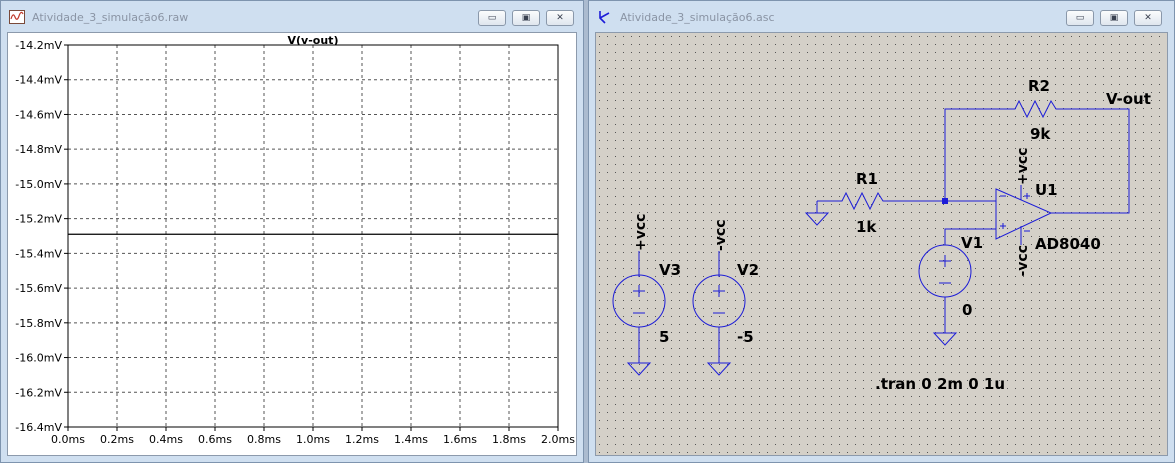 This screenshot has width=1175, height=463. Describe the element at coordinates (967, 310) in the screenshot. I see `v1-value: 0` at that location.